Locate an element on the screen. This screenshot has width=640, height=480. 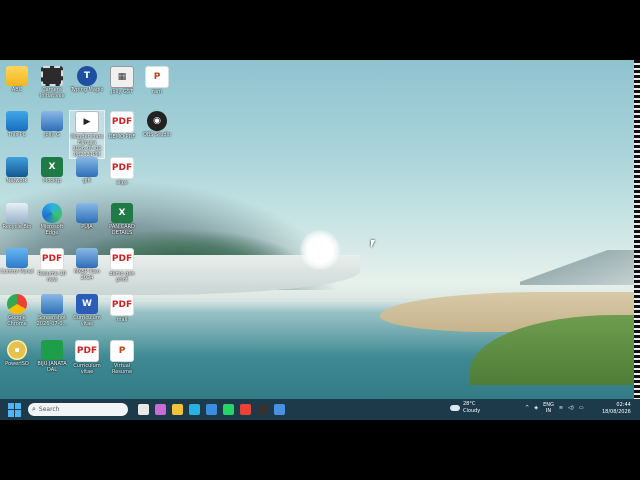
desktop-icon: PDF Curriculum vitae is located at coordinates (87, 357).